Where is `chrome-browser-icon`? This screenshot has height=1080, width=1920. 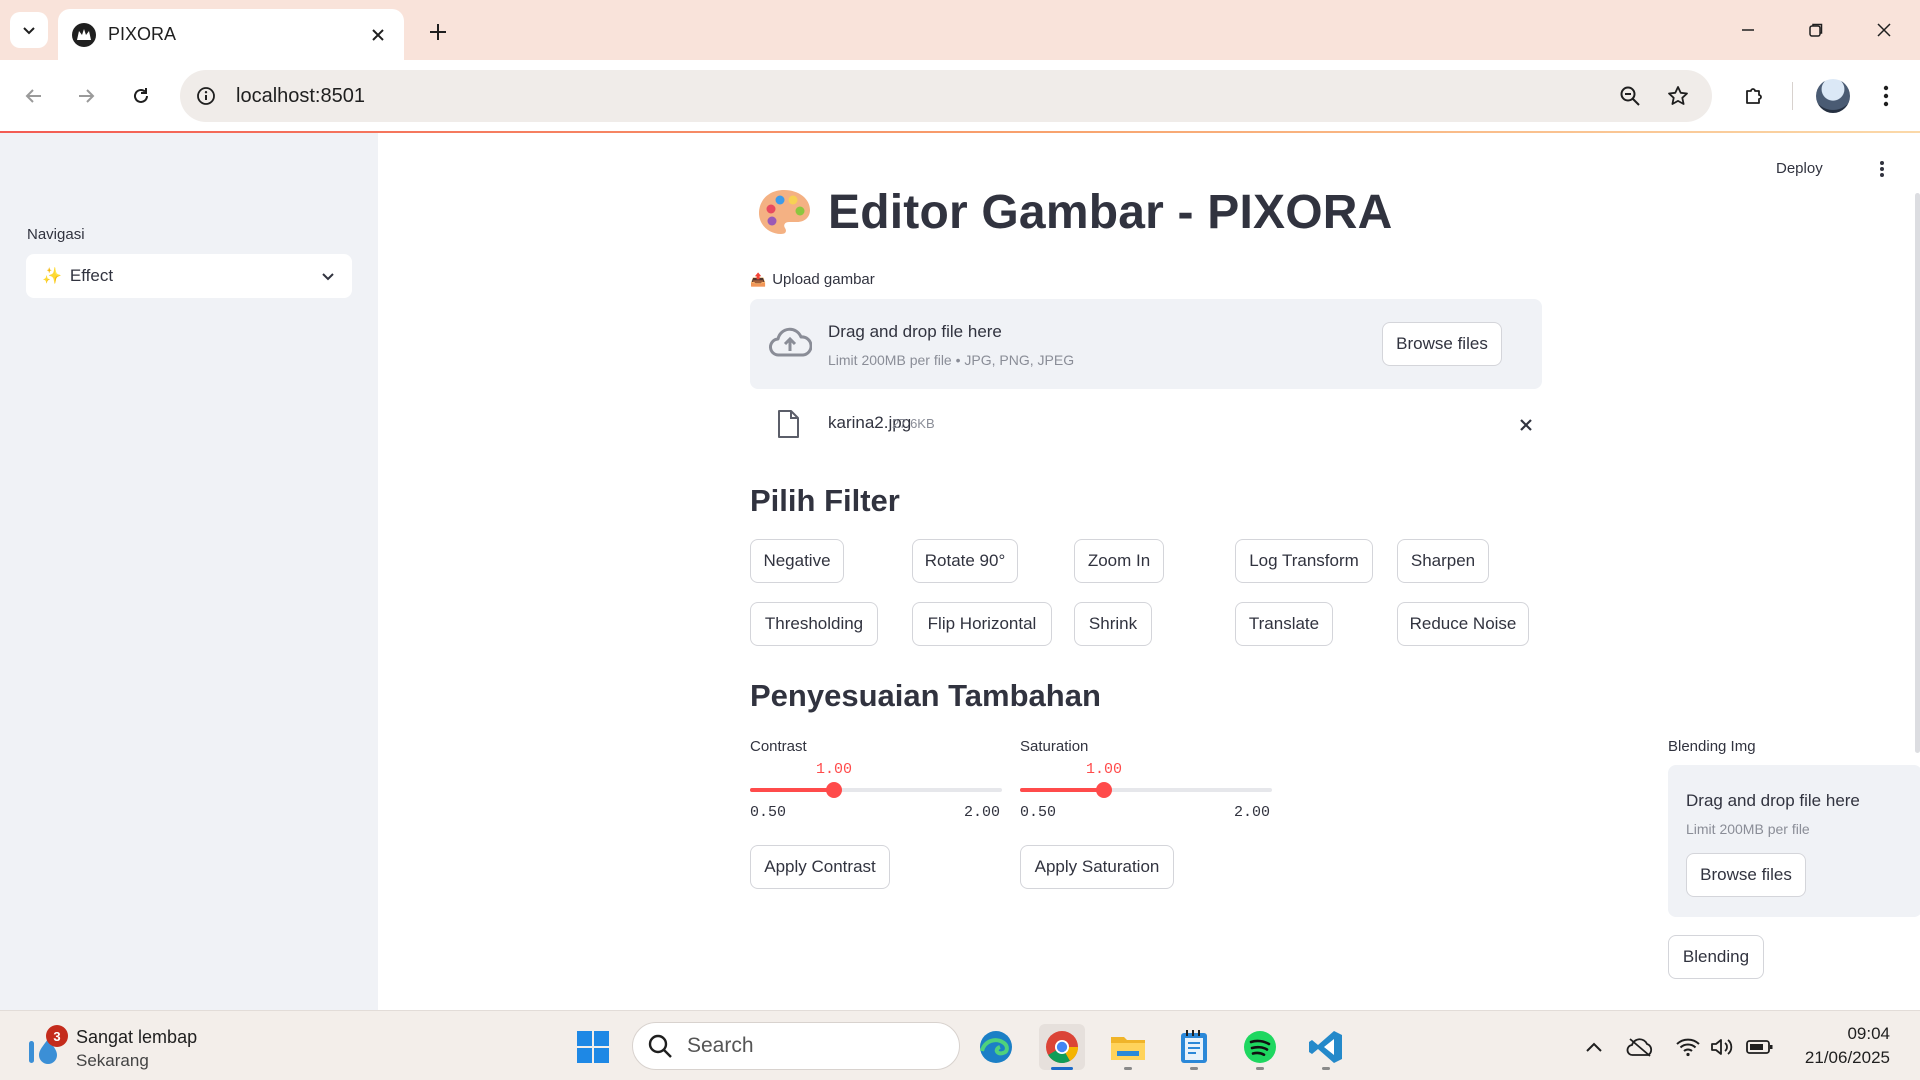 chrome-browser-icon is located at coordinates (1062, 1047).